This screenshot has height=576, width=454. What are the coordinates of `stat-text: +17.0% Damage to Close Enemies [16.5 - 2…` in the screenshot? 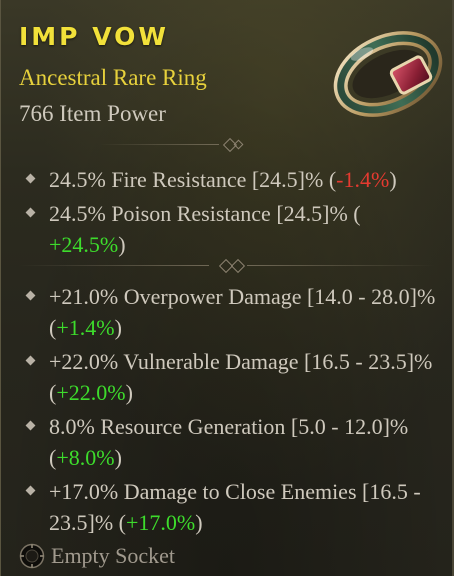 It's located at (235, 507).